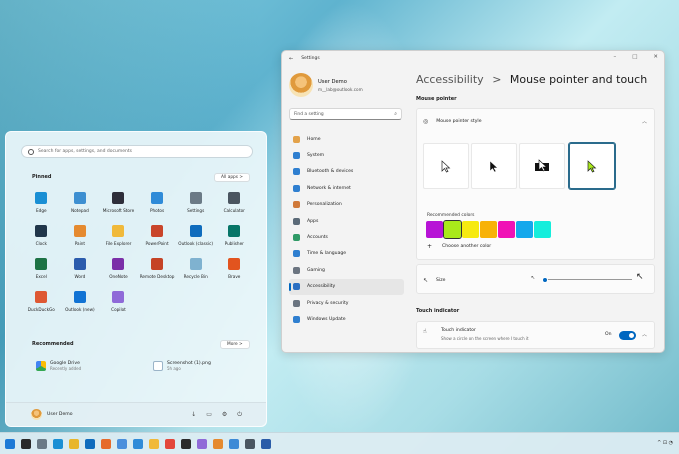  Describe the element at coordinates (296, 172) in the screenshot. I see `bluetooth-icon` at that location.